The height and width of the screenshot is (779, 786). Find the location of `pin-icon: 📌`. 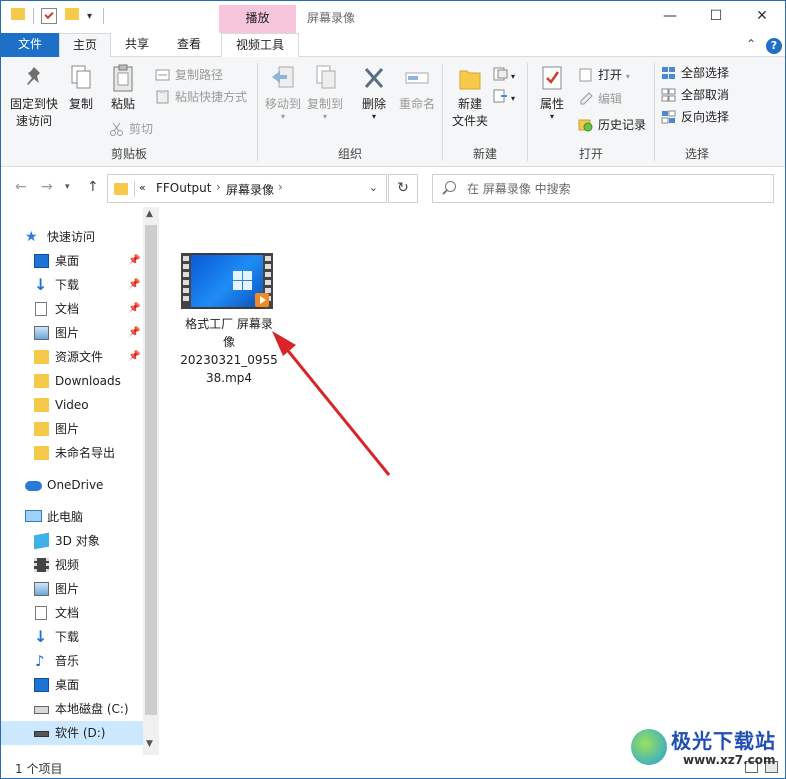

pin-icon: 📌 is located at coordinates (134, 260).